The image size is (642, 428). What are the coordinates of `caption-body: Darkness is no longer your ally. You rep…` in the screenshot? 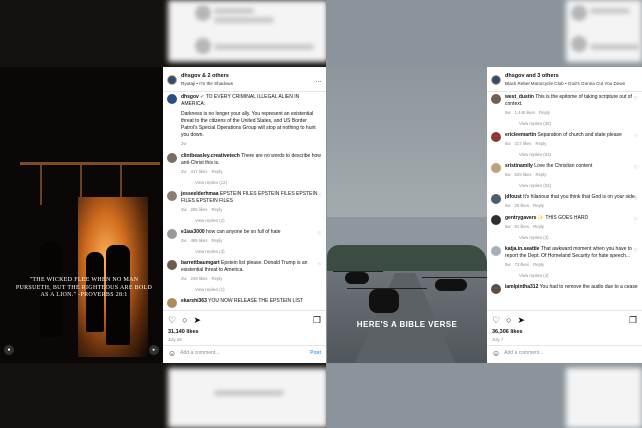 It's located at (248, 124).